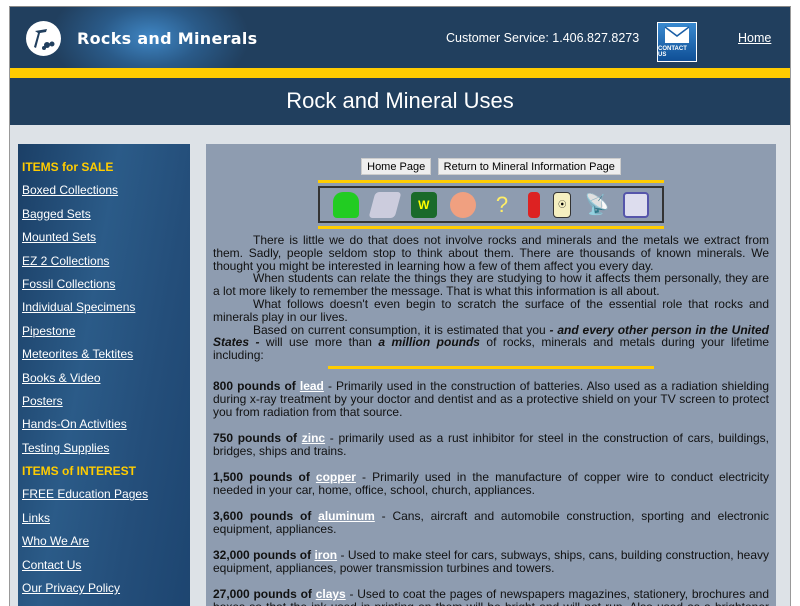  I want to click on text: will use more than, so click(319, 342).